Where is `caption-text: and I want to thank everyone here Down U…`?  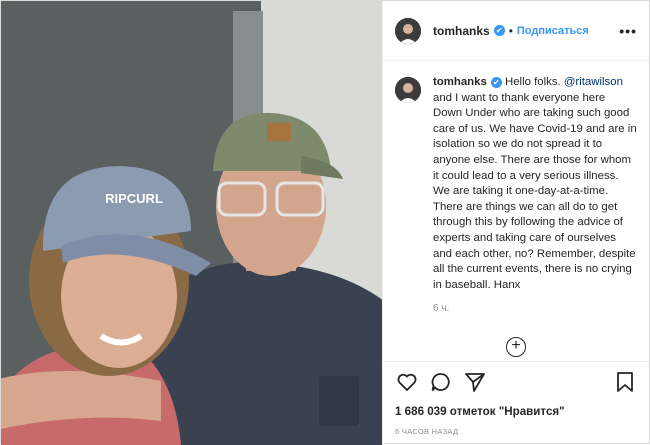
caption-text: and I want to thank everyone here Down U… is located at coordinates (535, 191).